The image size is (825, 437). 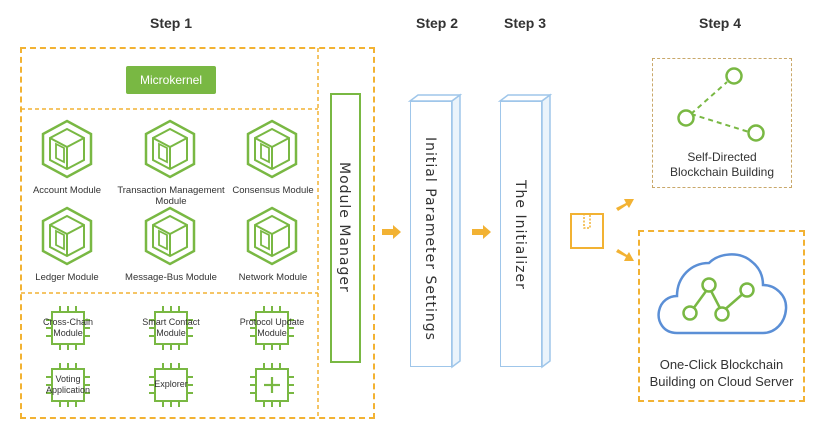 I want to click on voting-label: Voting Application, so click(x=68, y=384).